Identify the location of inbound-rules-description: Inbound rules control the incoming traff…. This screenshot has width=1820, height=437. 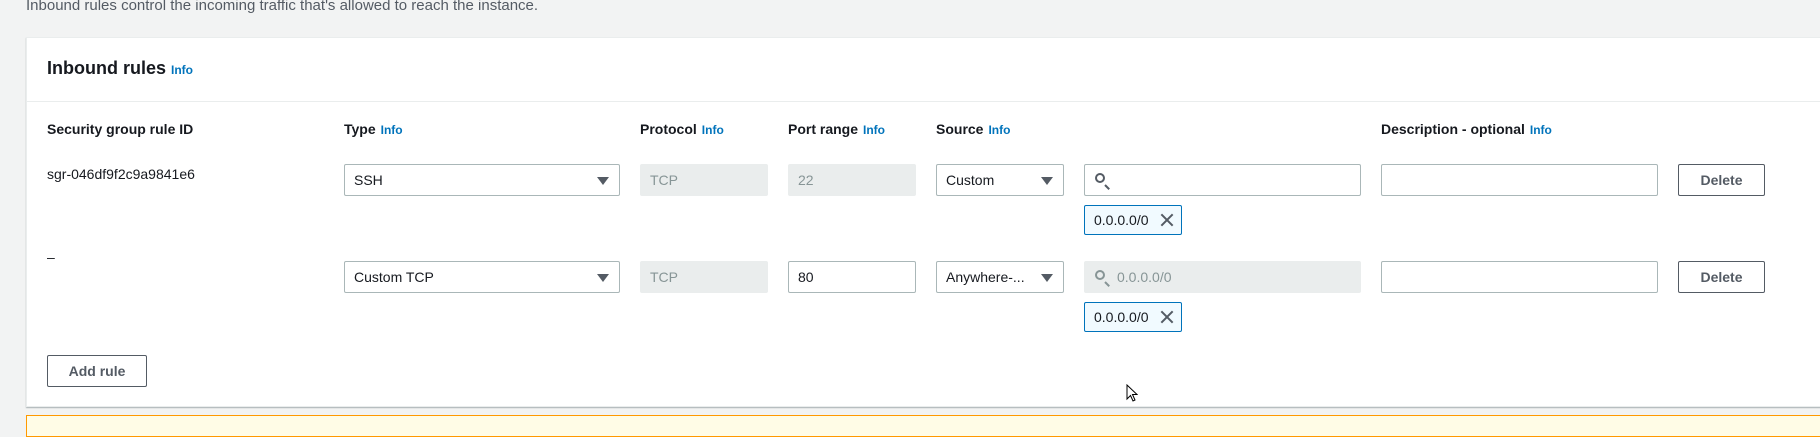
(282, 7).